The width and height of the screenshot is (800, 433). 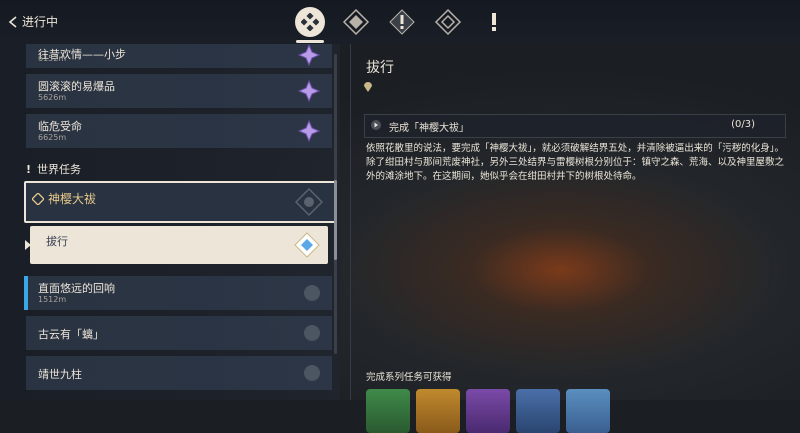 I want to click on quest-category-tabs, so click(x=402, y=23).